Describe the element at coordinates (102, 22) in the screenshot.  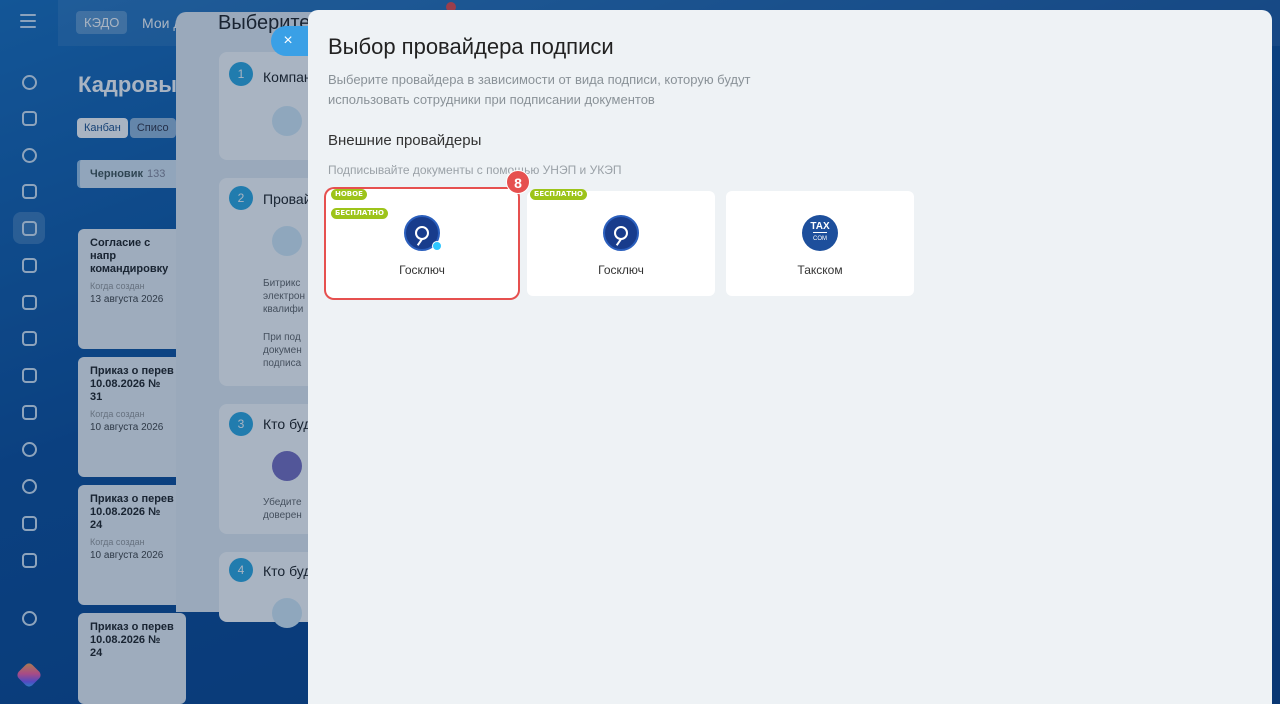
I see `kedo-tab: КЭДО` at that location.